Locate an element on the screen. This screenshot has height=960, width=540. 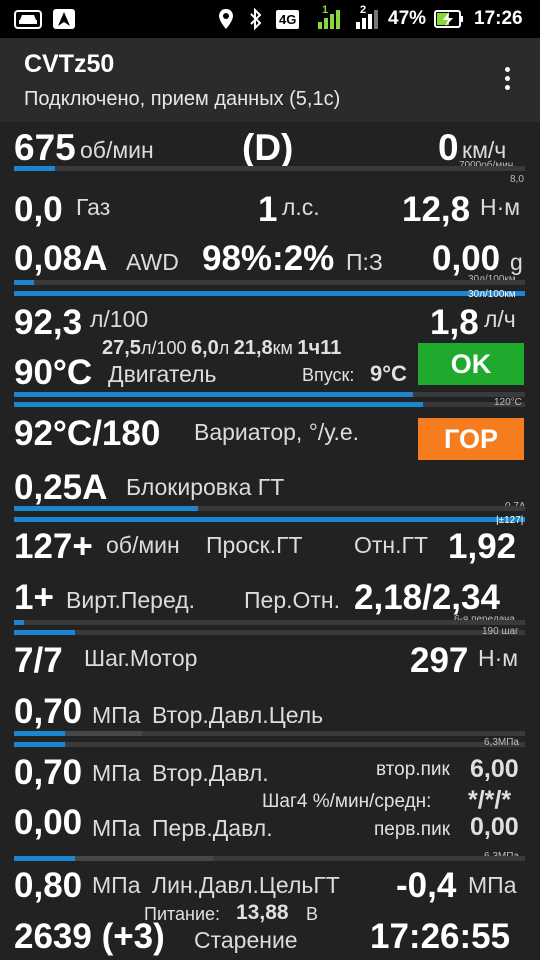
connection-status: Подключено, прием данных (5,1с) is located at coordinates (182, 99).